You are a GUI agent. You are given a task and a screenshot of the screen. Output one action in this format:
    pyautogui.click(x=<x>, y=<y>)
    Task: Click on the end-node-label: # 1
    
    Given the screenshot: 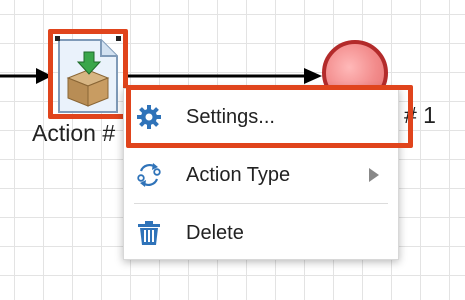 What is the action you would take?
    pyautogui.click(x=420, y=115)
    